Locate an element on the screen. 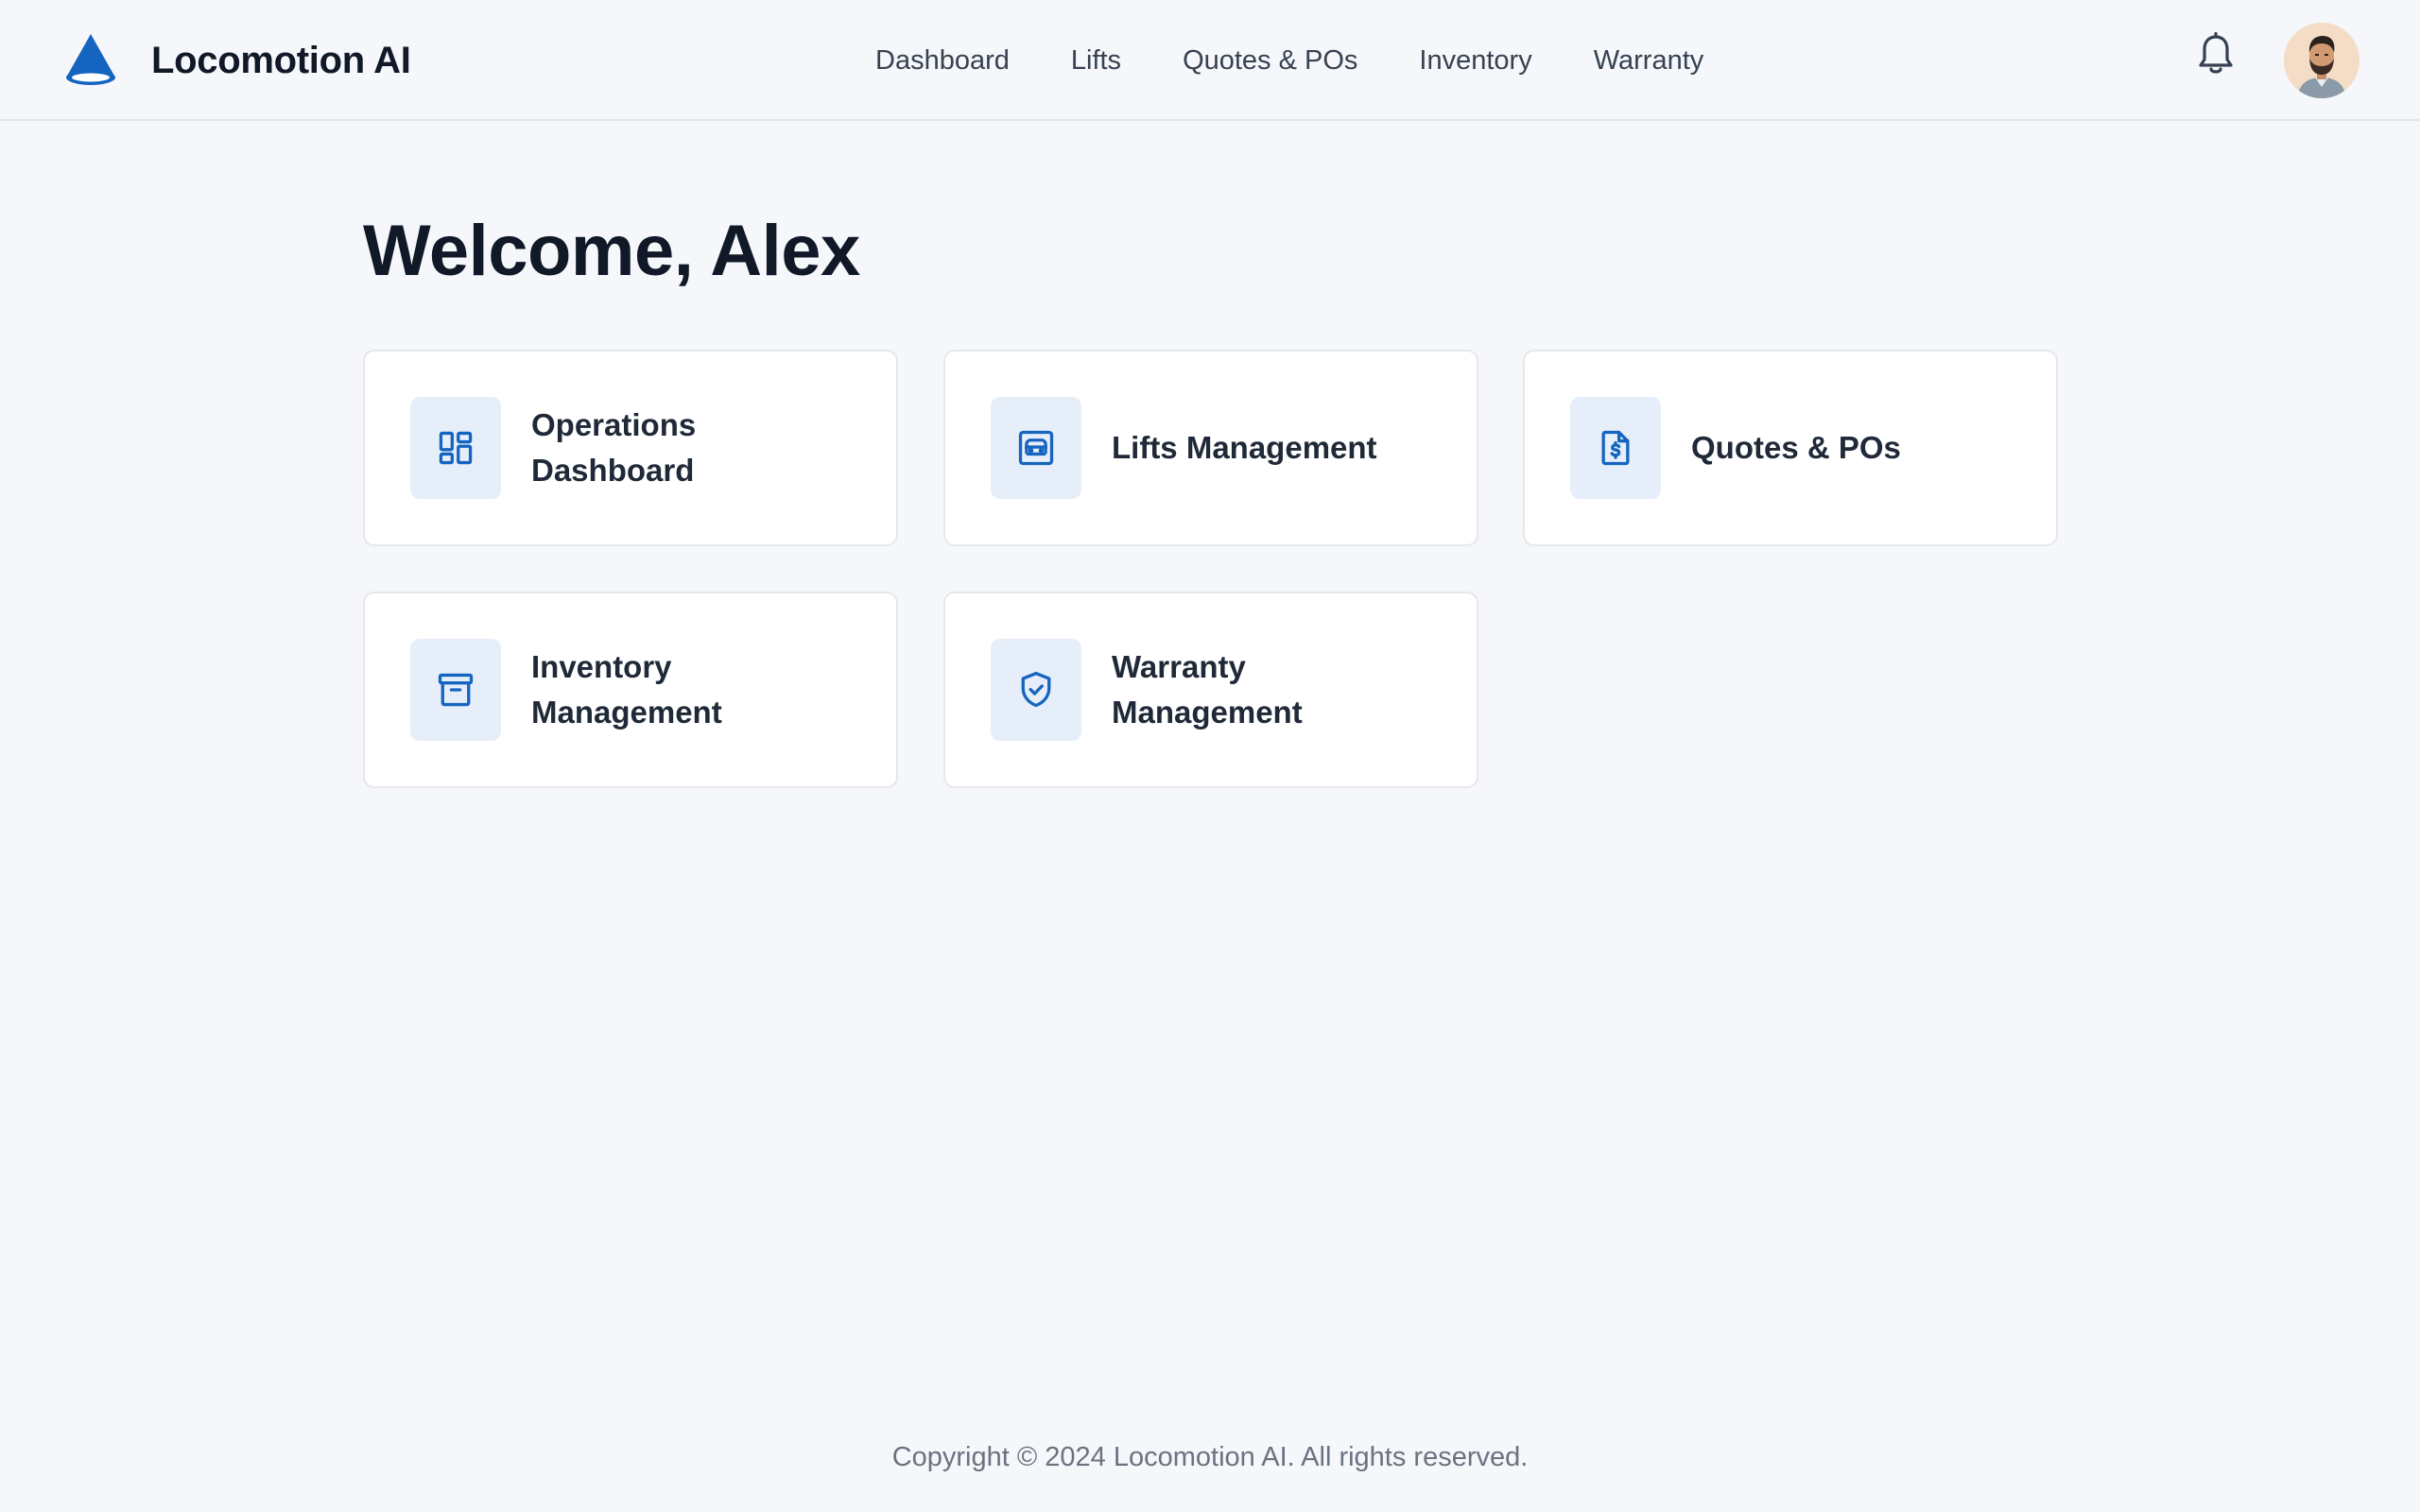 This screenshot has height=1512, width=2420. avatar-portrait is located at coordinates (2322, 60).